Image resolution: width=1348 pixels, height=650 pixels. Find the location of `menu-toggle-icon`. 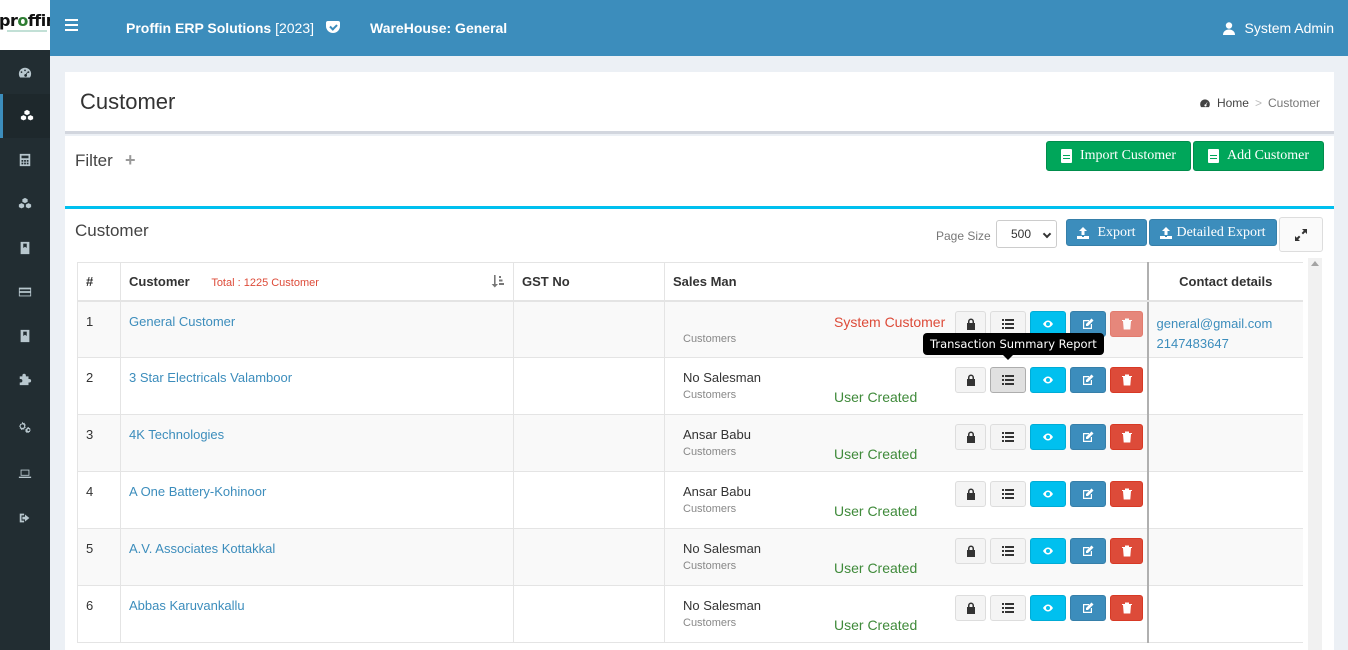

menu-toggle-icon is located at coordinates (71, 25).